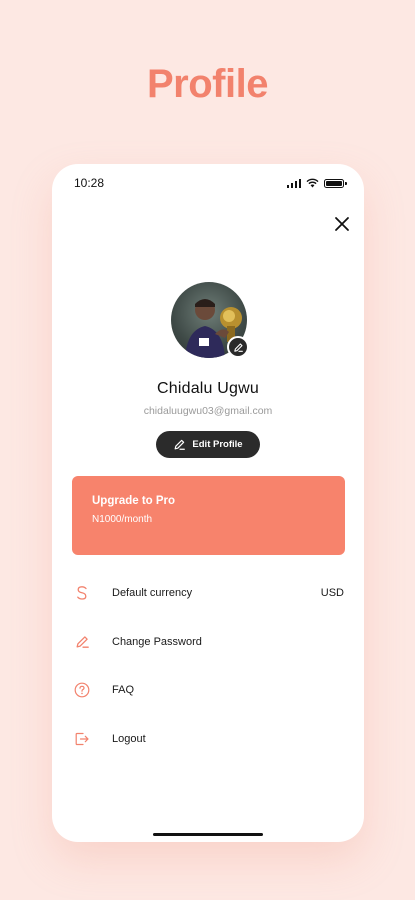 Image resolution: width=415 pixels, height=900 pixels. What do you see at coordinates (207, 388) in the screenshot?
I see `user-name: Chidalu Ugwu` at bounding box center [207, 388].